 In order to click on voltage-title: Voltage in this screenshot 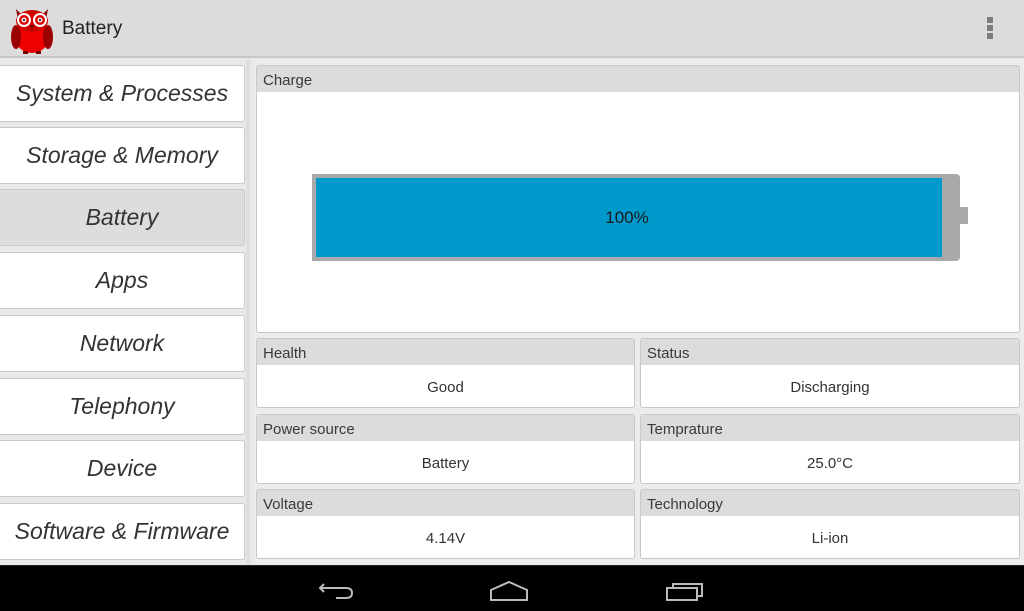, I will do `click(445, 503)`.